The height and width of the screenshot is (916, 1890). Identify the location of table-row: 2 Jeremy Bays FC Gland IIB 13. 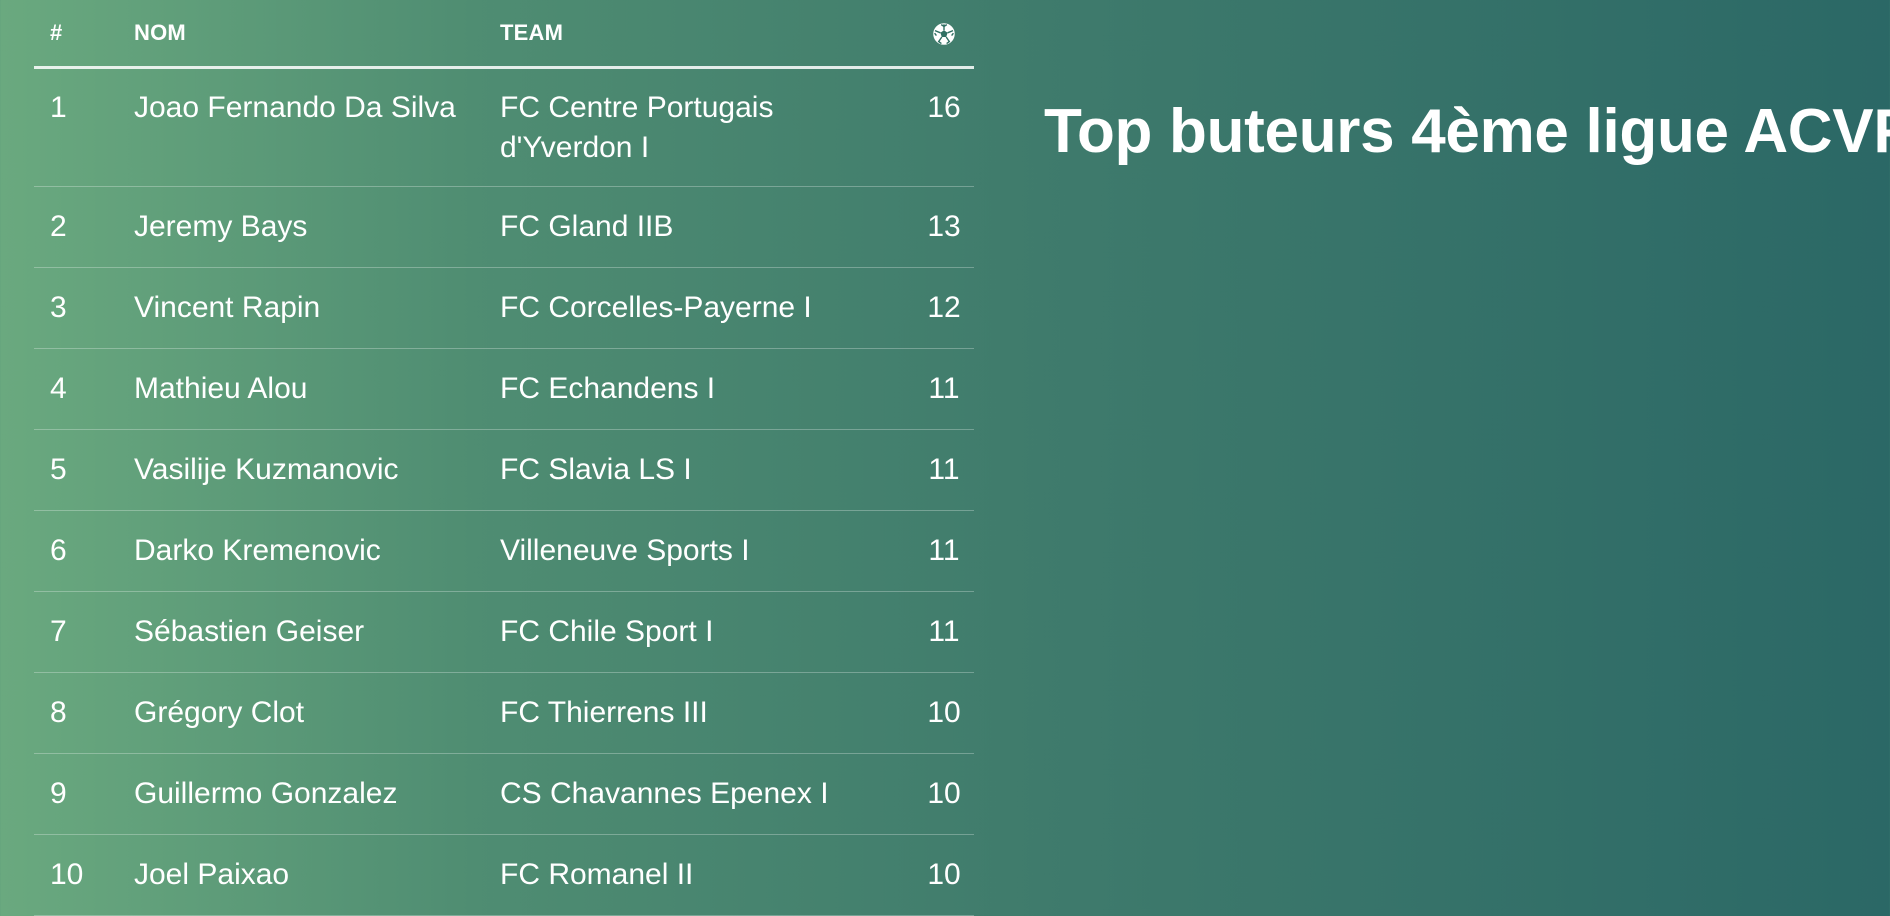
(504, 227).